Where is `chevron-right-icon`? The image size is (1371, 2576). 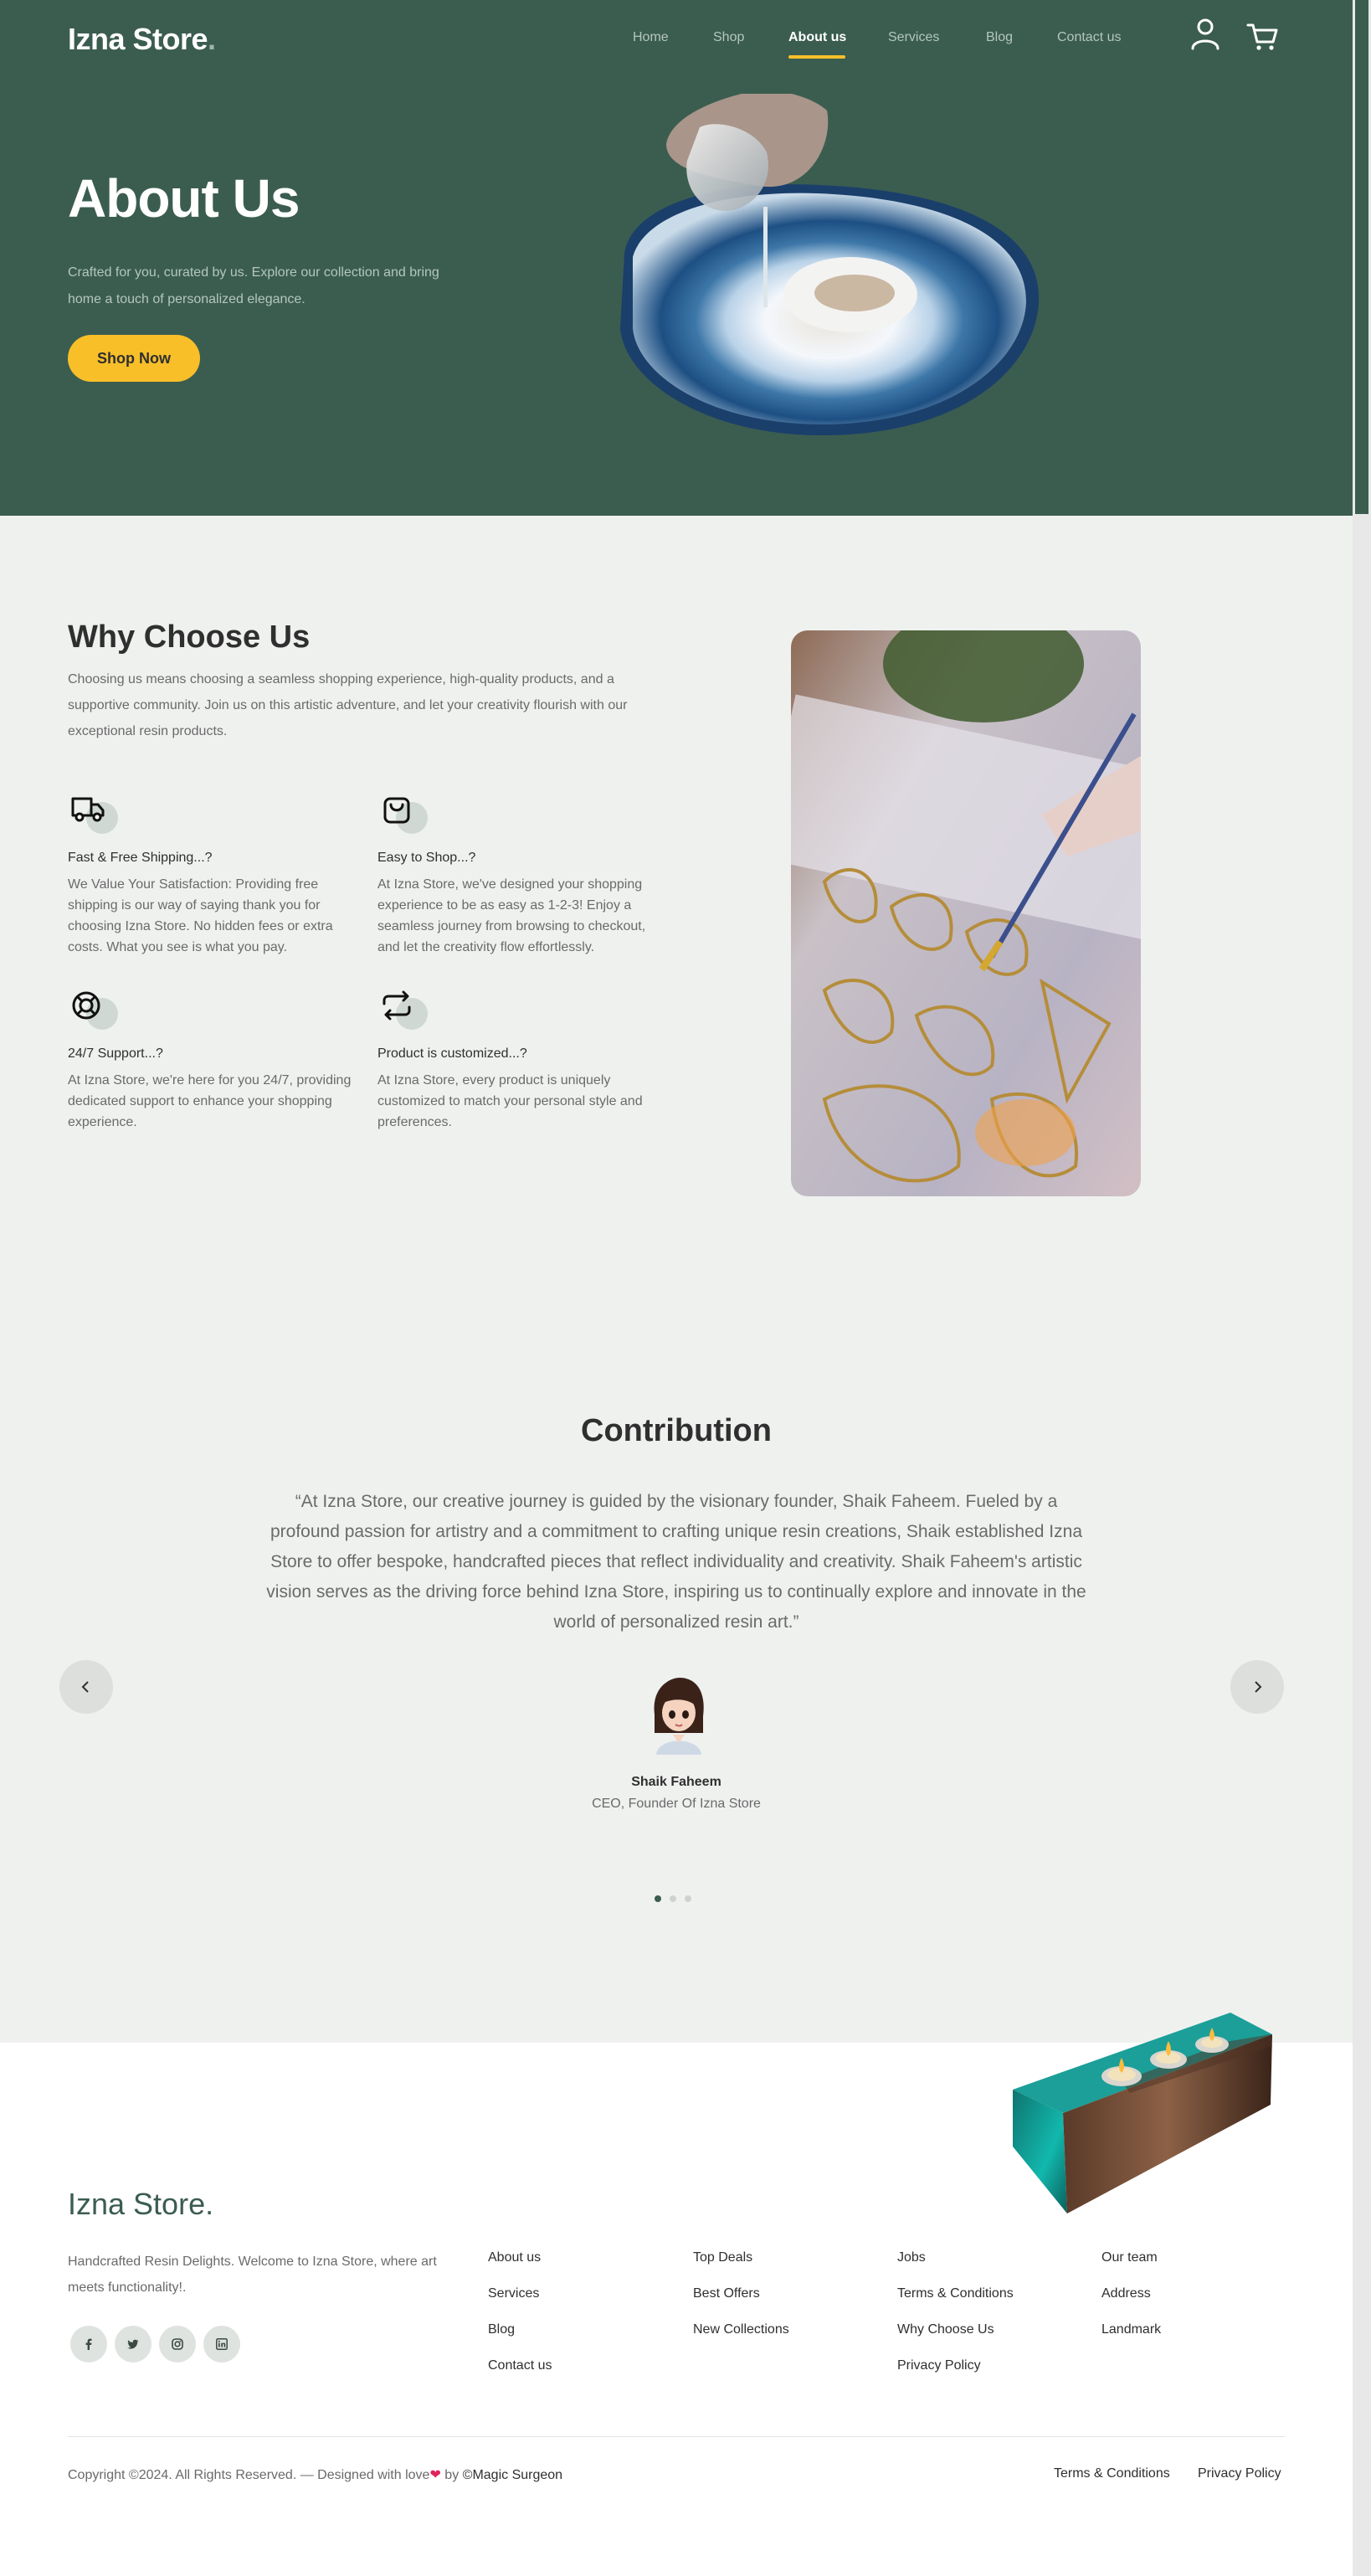
chevron-right-icon is located at coordinates (1258, 1687).